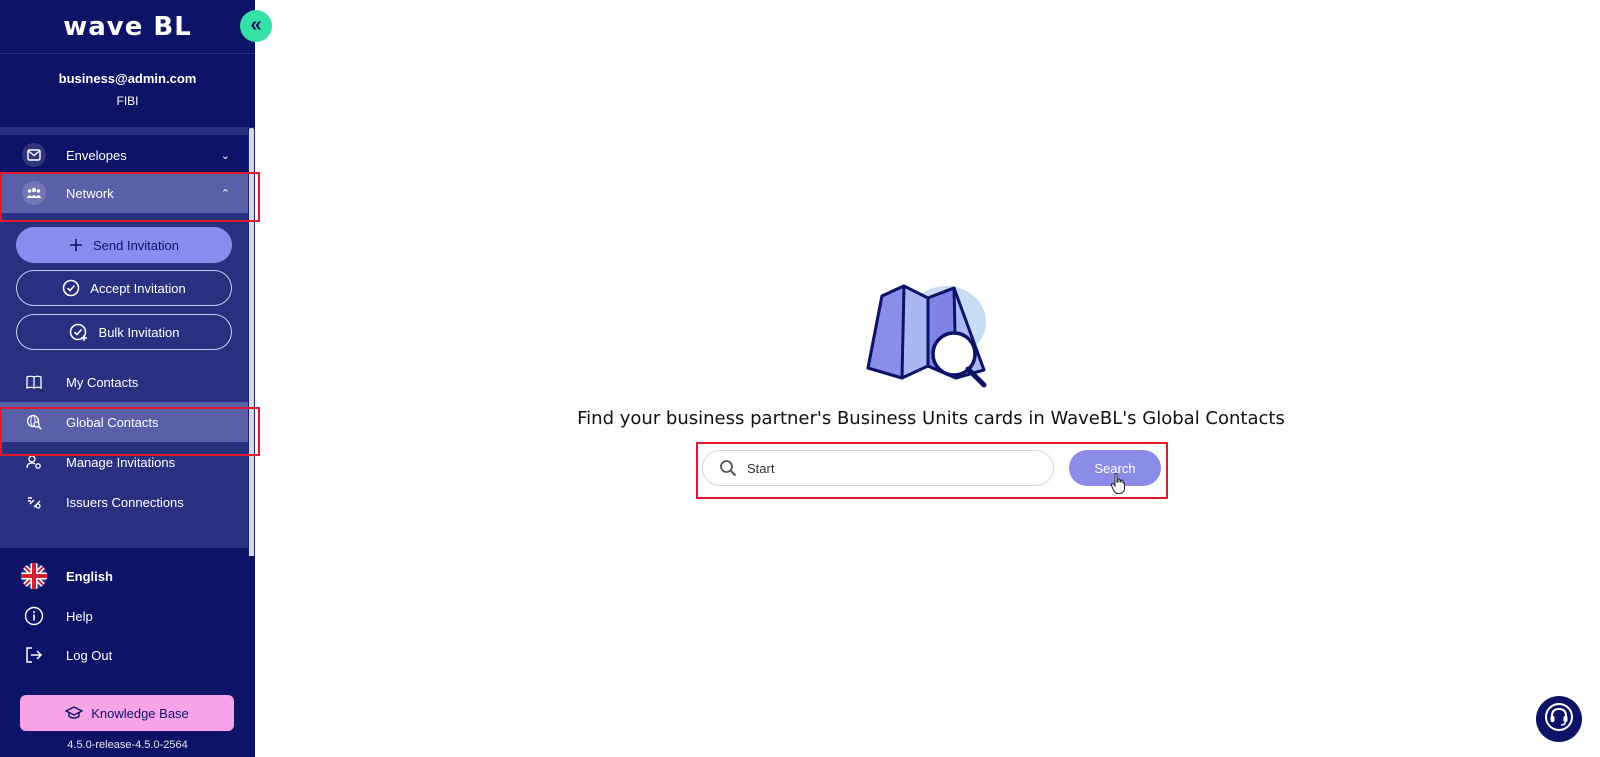  Describe the element at coordinates (96, 155) in the screenshot. I see `nav-label-envelopes: Envelopes` at that location.